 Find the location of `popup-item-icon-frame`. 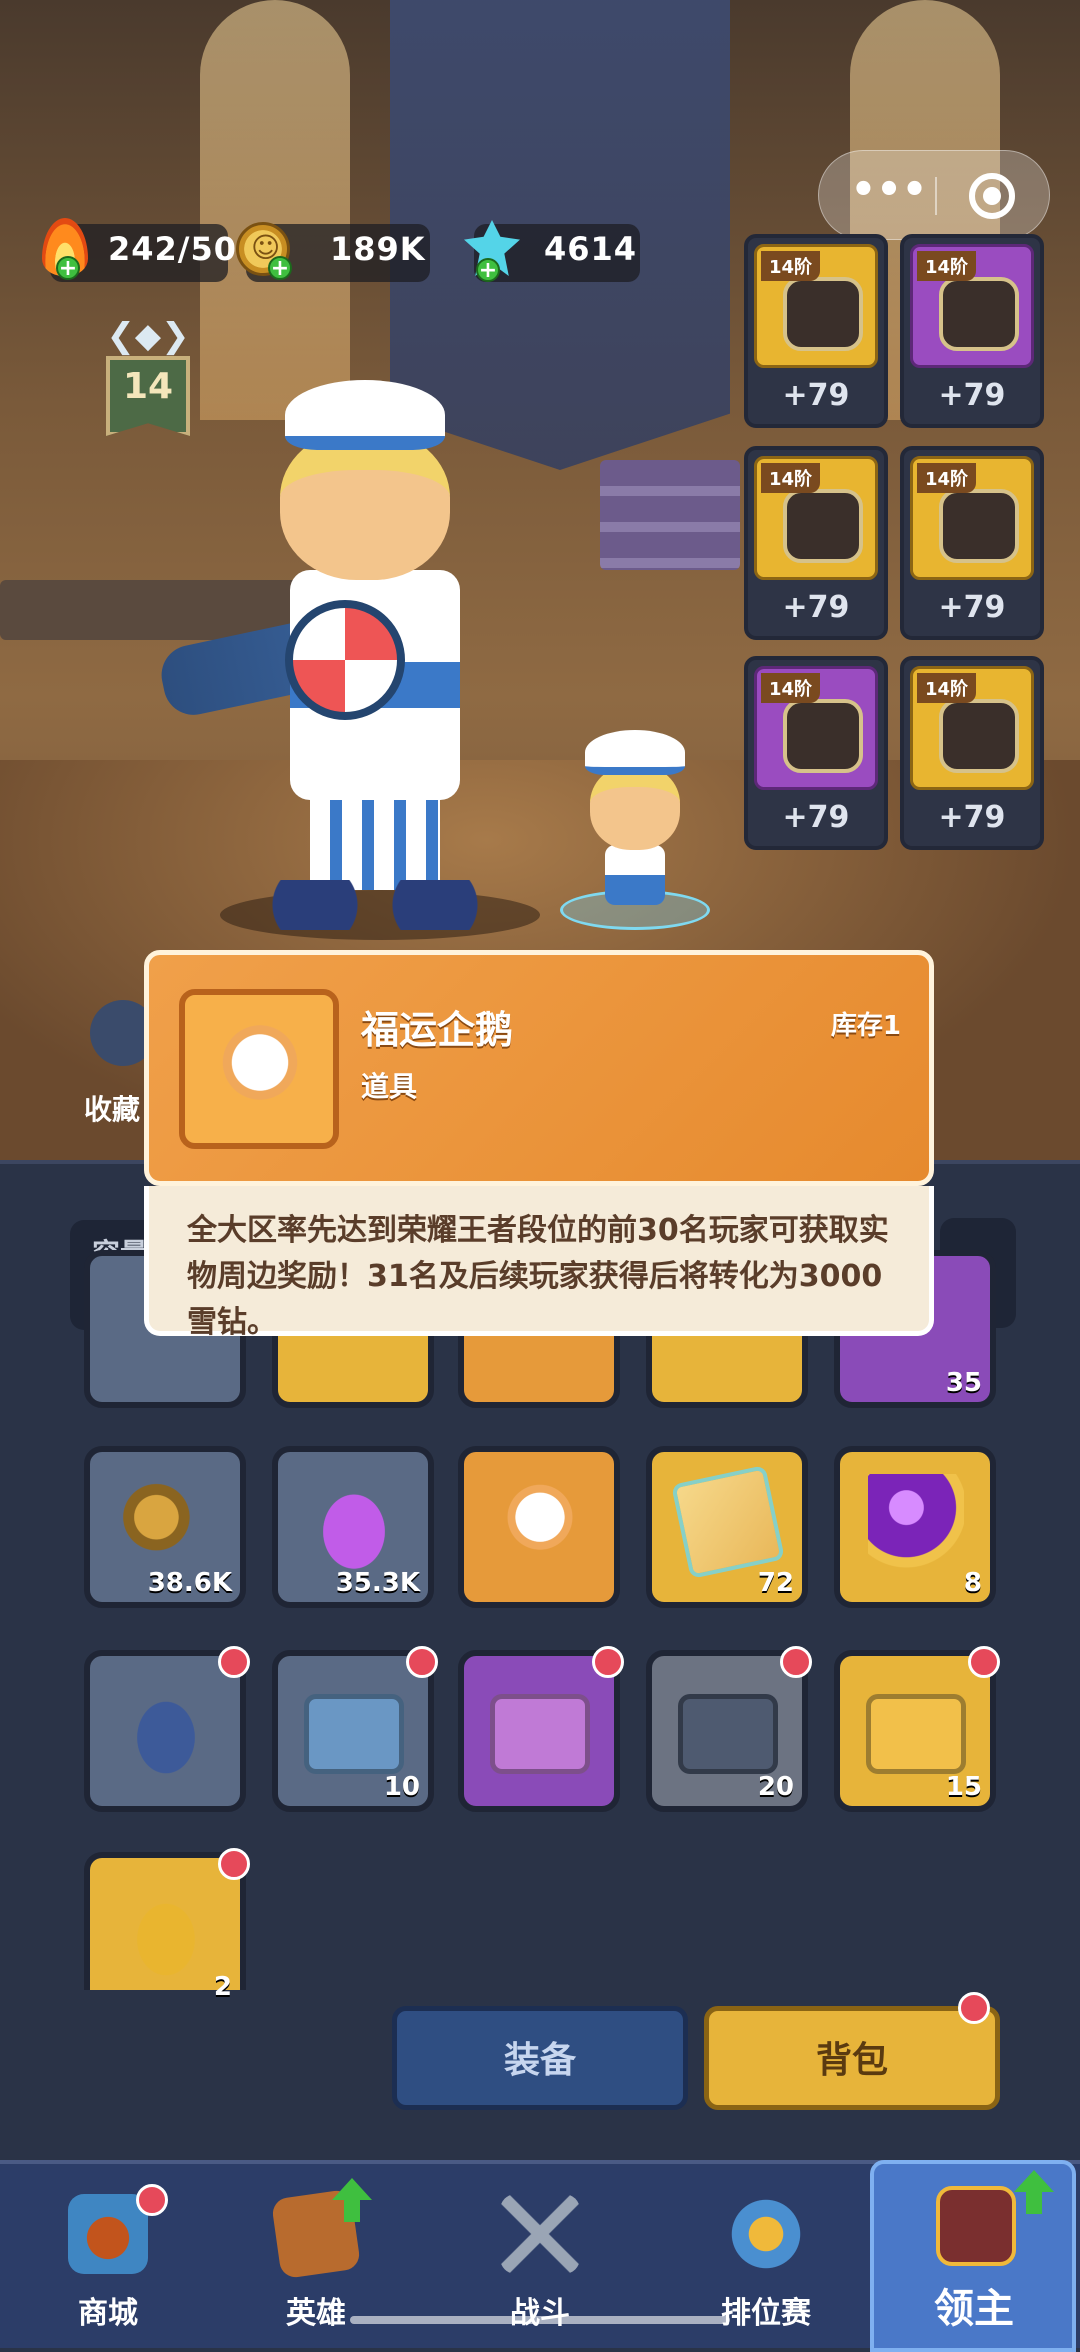

popup-item-icon-frame is located at coordinates (259, 1069).